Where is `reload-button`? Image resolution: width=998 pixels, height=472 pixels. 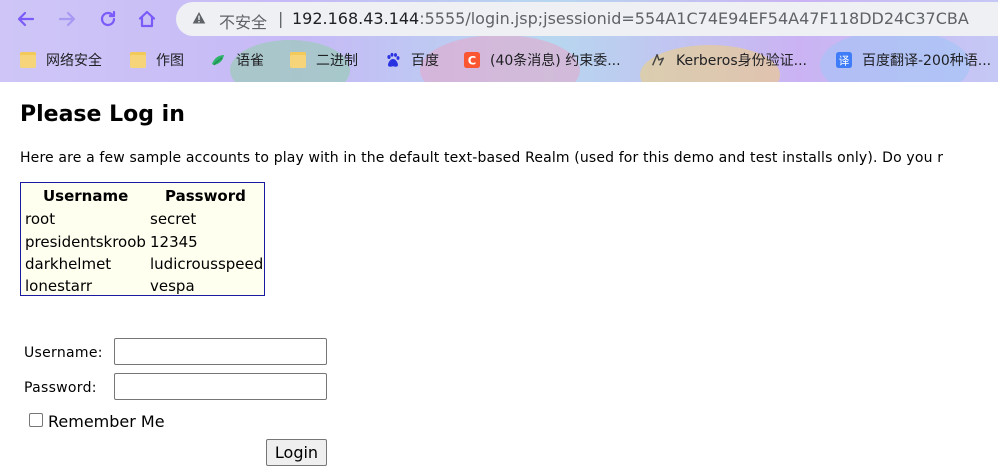
reload-button is located at coordinates (108, 19).